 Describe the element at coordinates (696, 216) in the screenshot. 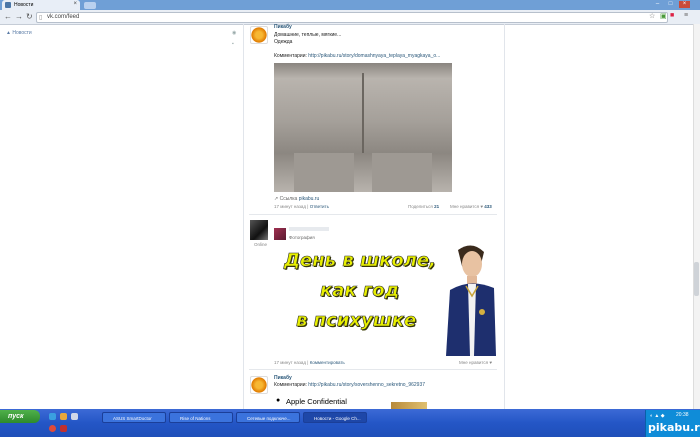

I see `scrollbar` at that location.